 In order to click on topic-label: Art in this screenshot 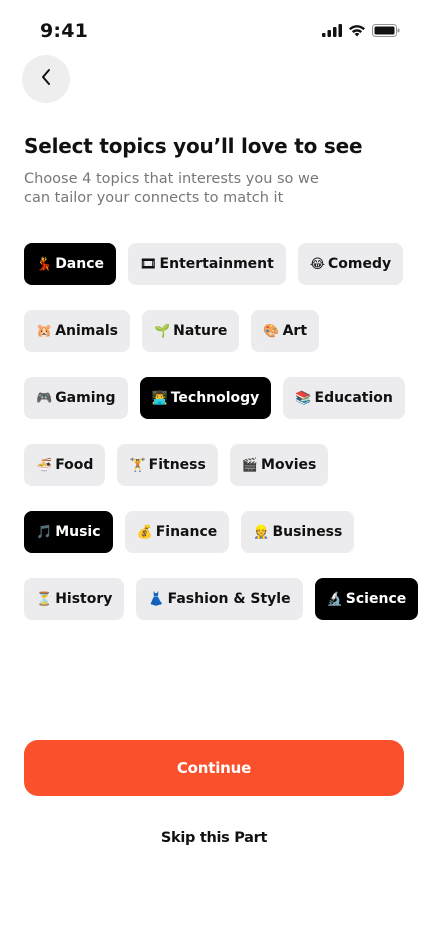, I will do `click(295, 331)`.